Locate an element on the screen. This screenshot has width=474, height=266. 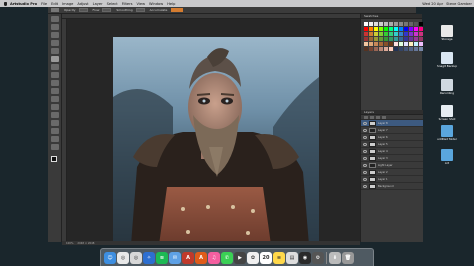
app-menu: Artstudio Pro is located at coordinates (23, 4).